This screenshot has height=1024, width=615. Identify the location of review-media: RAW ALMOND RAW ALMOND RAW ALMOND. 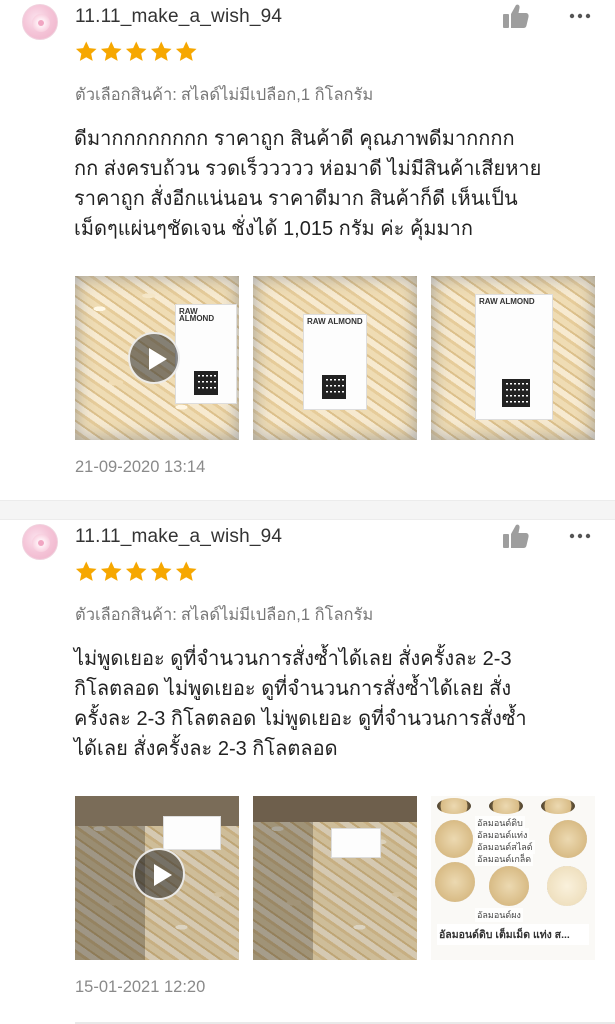
(335, 358).